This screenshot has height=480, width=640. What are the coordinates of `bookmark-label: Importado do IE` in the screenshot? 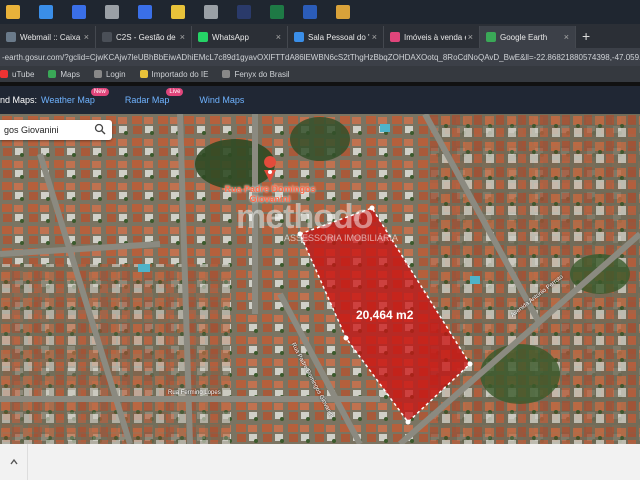 It's located at (180, 74).